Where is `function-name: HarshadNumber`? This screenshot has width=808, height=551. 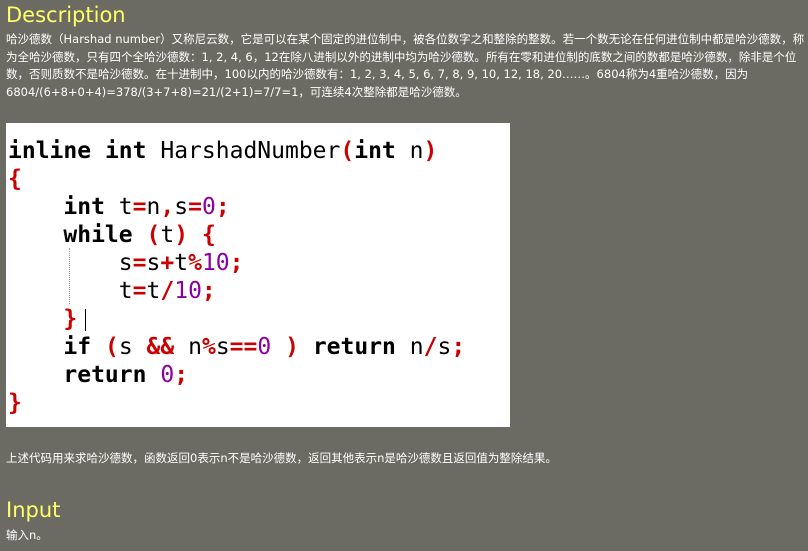 function-name: HarshadNumber is located at coordinates (250, 151).